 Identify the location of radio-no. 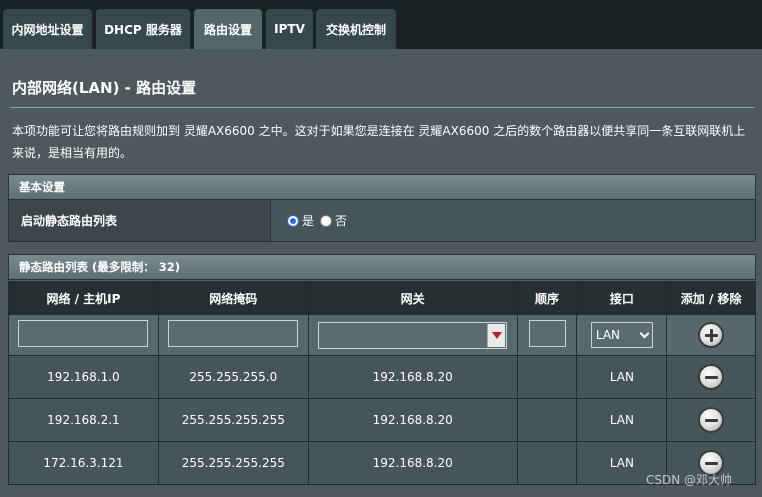
(326, 220).